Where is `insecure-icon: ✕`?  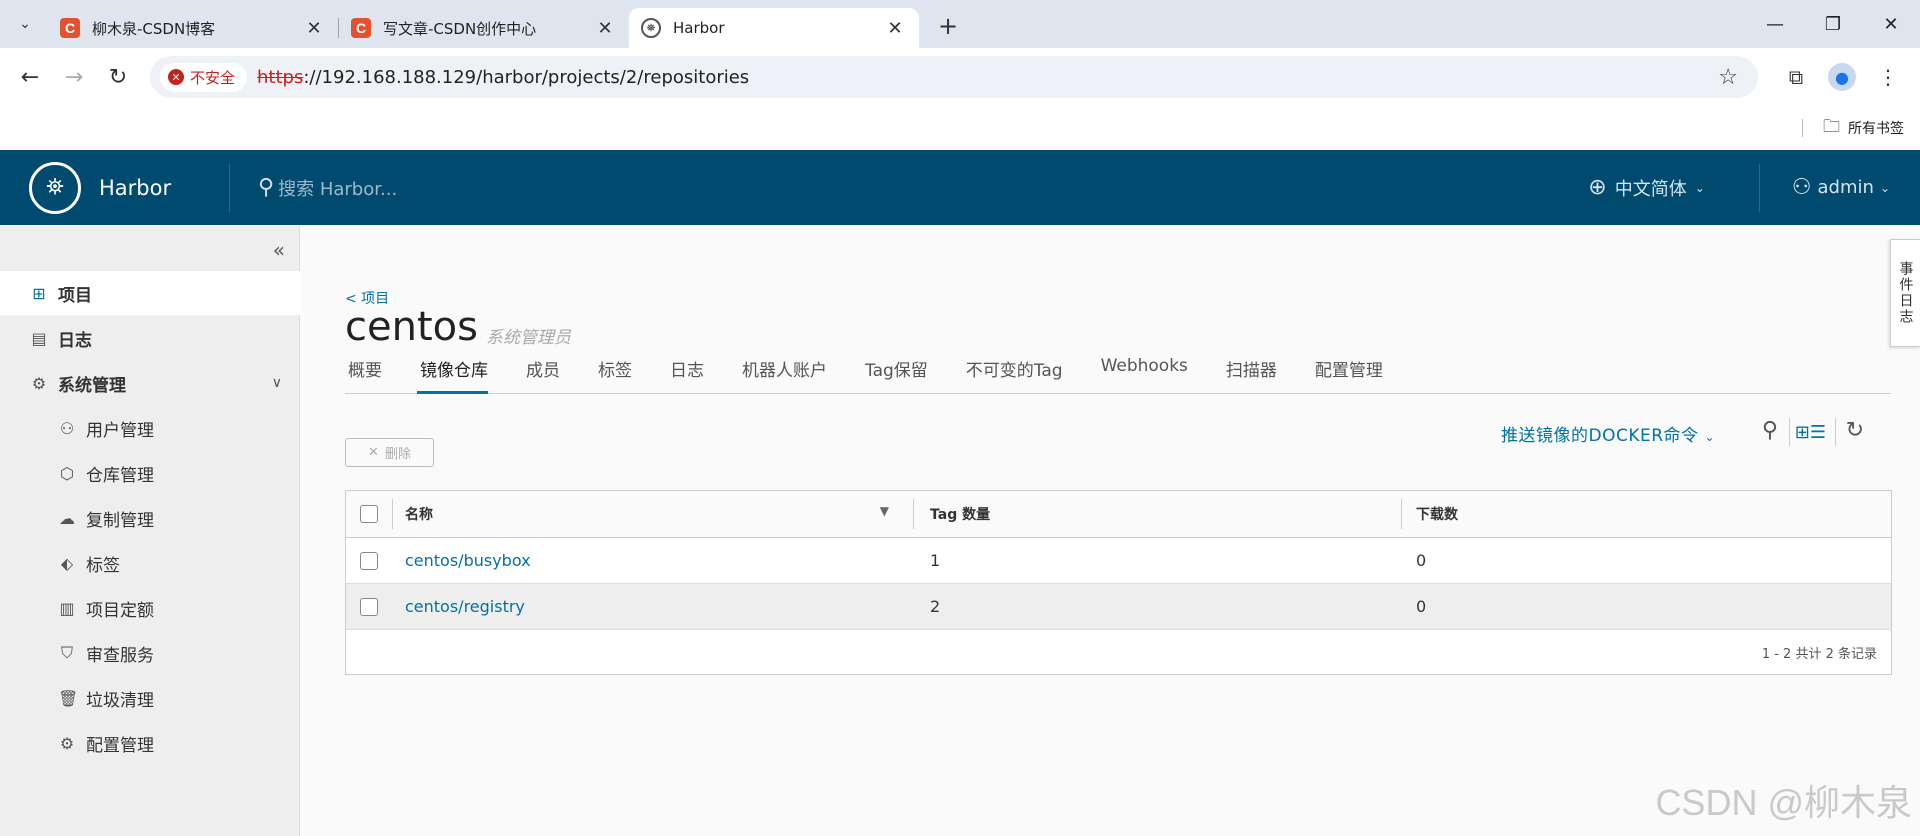 insecure-icon: ✕ is located at coordinates (176, 77).